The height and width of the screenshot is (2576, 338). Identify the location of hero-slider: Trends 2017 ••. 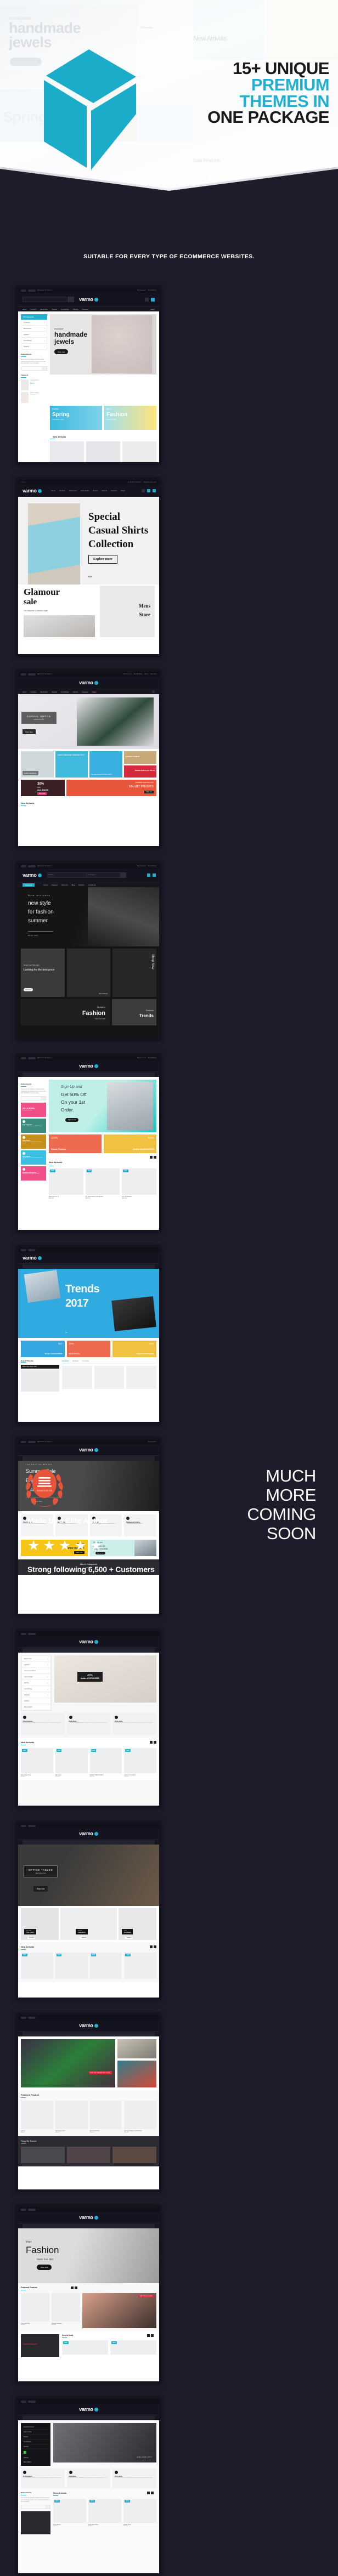
(88, 1303).